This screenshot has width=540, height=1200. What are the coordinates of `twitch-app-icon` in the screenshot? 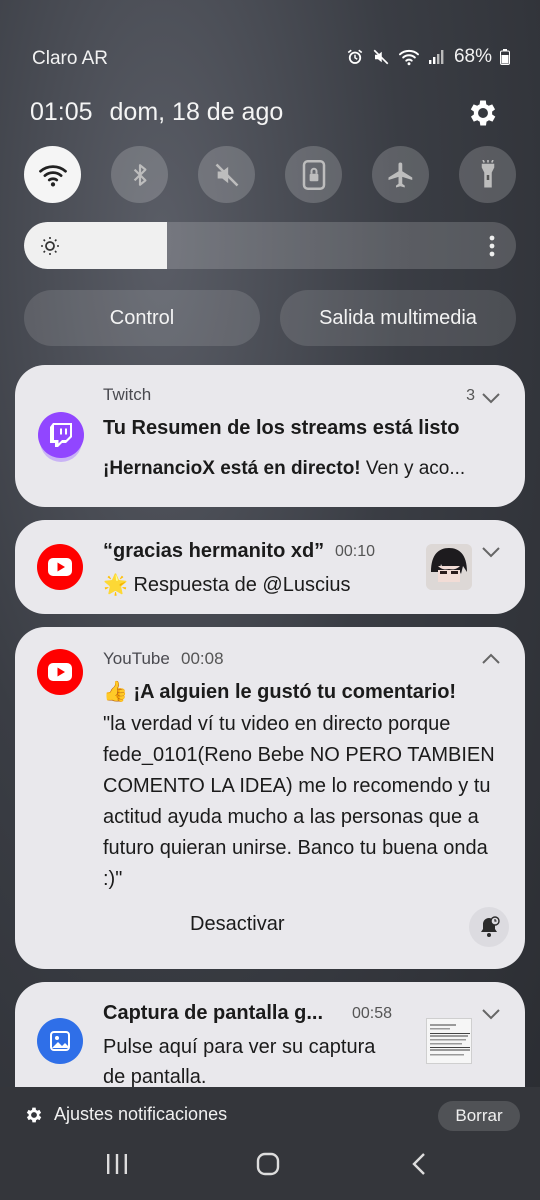 It's located at (61, 435).